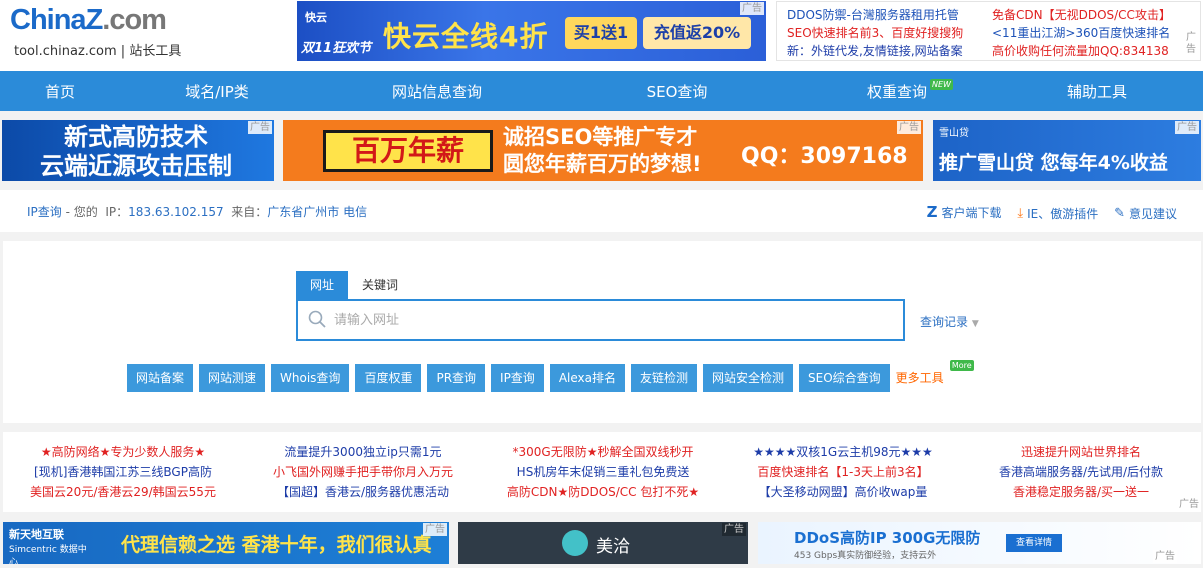  Describe the element at coordinates (336, 48) in the screenshot. I see `banner-festival: 双11狂欢节` at that location.